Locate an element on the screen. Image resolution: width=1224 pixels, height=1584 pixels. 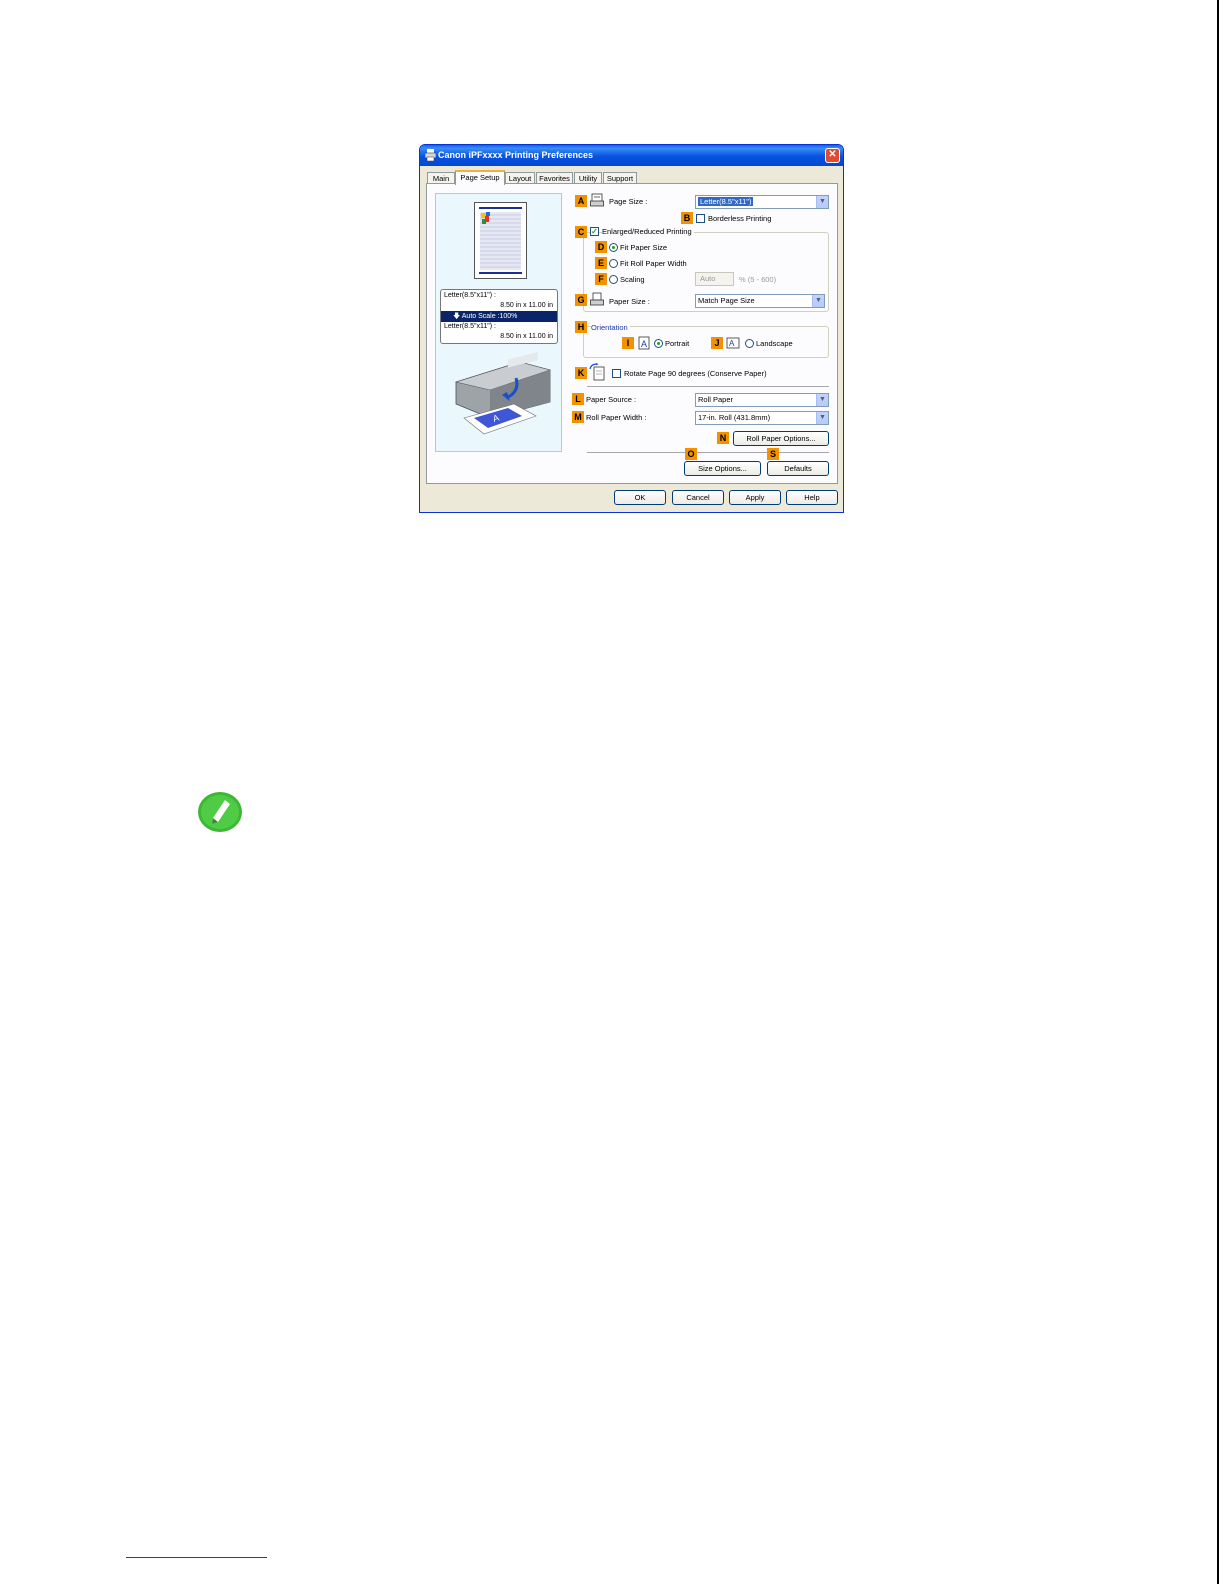
fit-roll-width-radio is located at coordinates (613, 263).